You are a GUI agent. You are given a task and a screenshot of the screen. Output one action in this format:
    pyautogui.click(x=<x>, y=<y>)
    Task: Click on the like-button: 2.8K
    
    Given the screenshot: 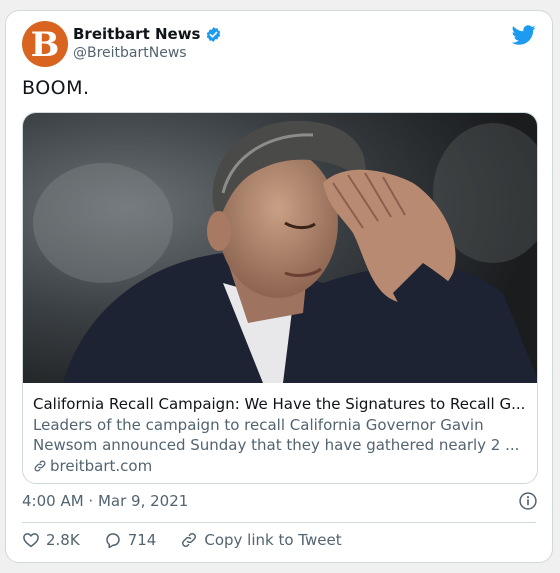 What is the action you would take?
    pyautogui.click(x=51, y=540)
    